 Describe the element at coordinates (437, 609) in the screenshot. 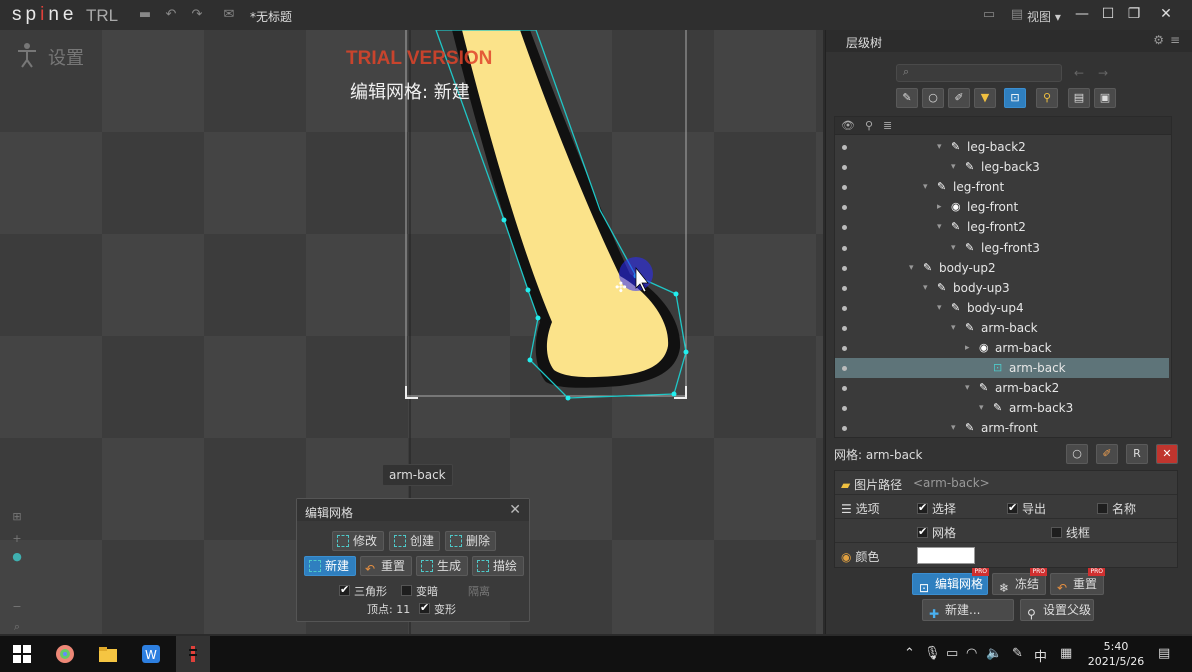

I see `deform-checkbox: 变形` at that location.